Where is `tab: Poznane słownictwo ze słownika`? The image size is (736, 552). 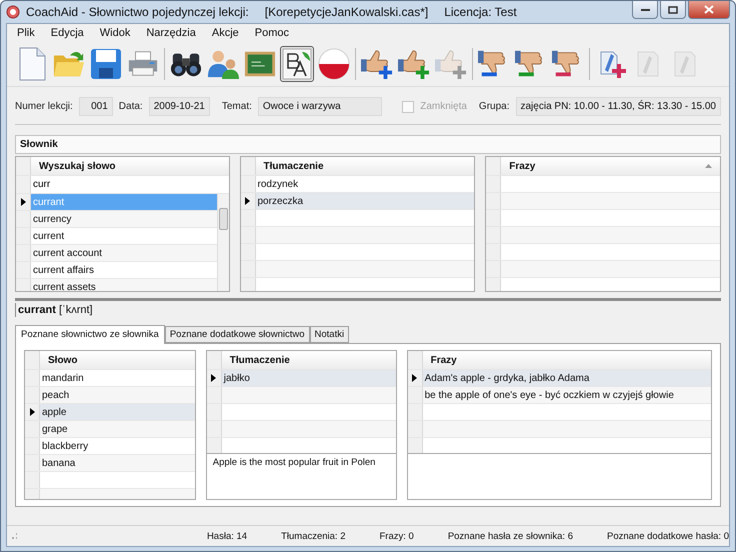 tab: Poznane słownictwo ze słownika is located at coordinates (90, 334).